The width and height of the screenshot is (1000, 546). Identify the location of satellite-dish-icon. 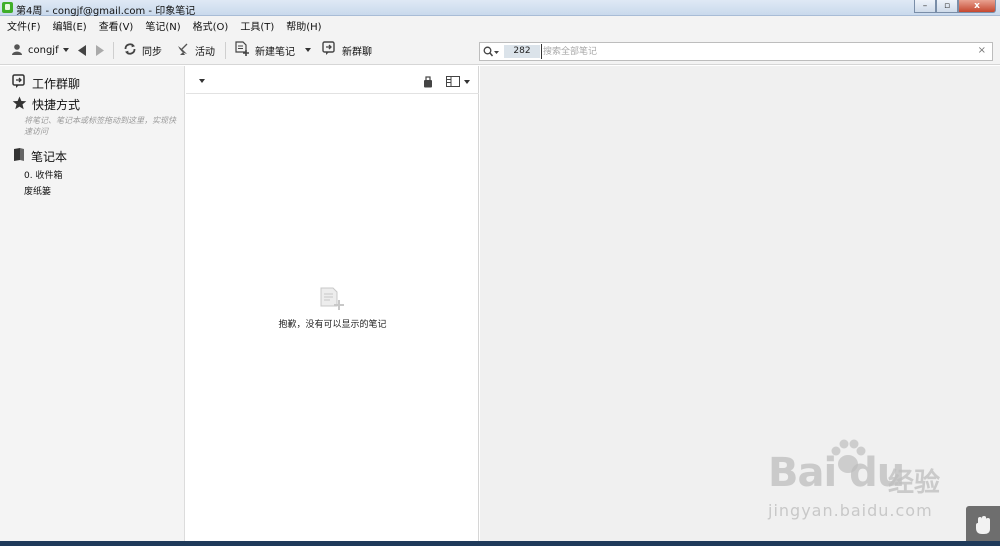
(183, 50).